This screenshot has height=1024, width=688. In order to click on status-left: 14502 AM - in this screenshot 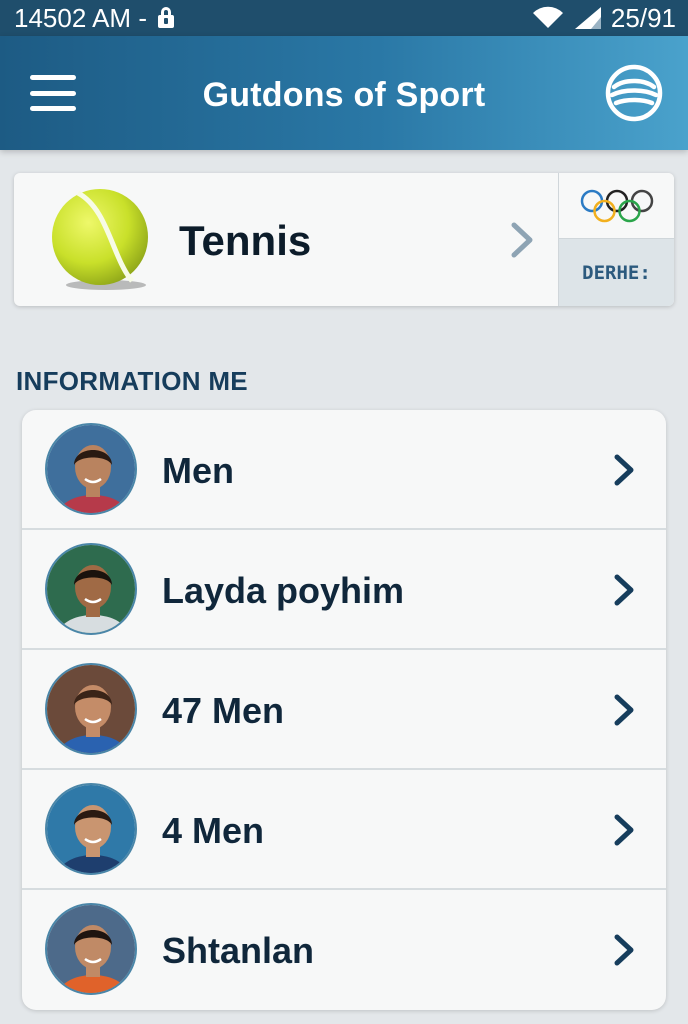, I will do `click(94, 18)`.